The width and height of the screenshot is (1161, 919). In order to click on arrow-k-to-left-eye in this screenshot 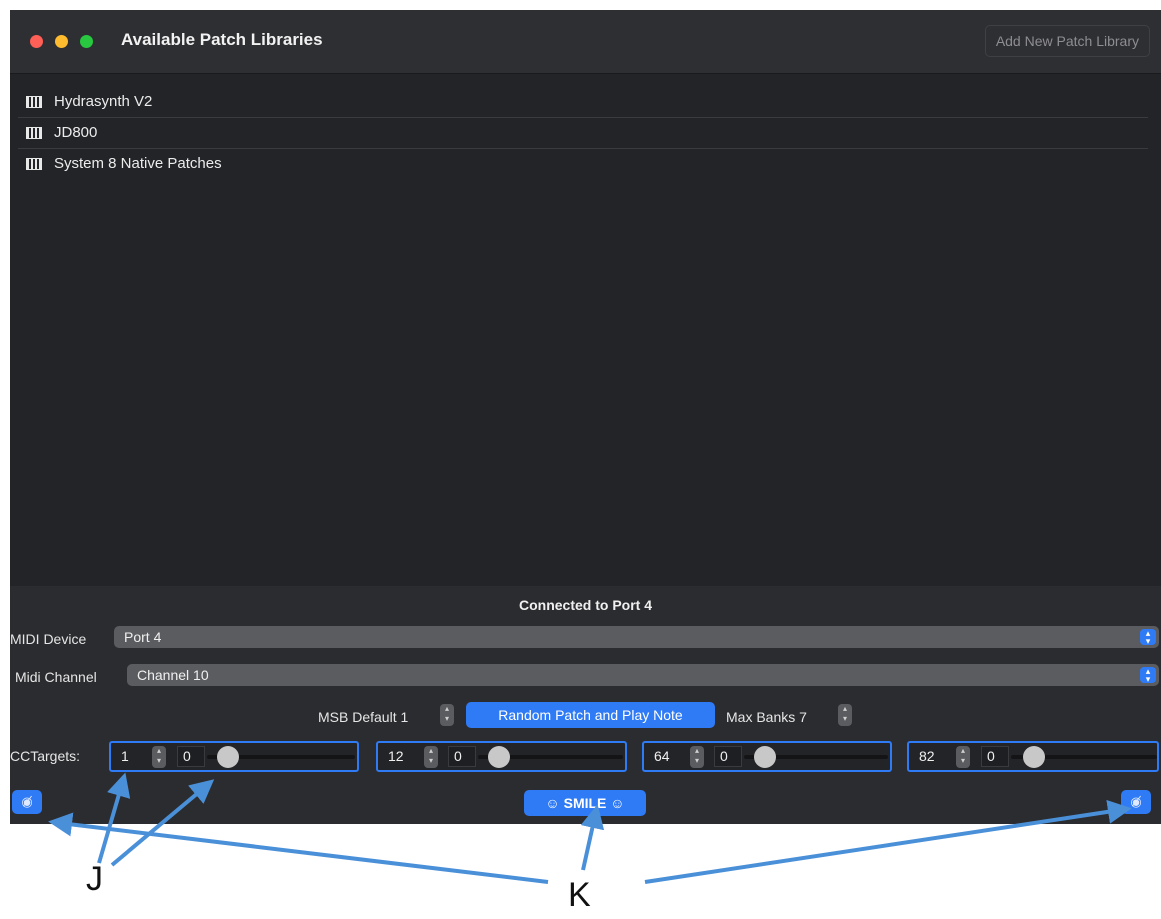, I will do `click(298, 848)`.